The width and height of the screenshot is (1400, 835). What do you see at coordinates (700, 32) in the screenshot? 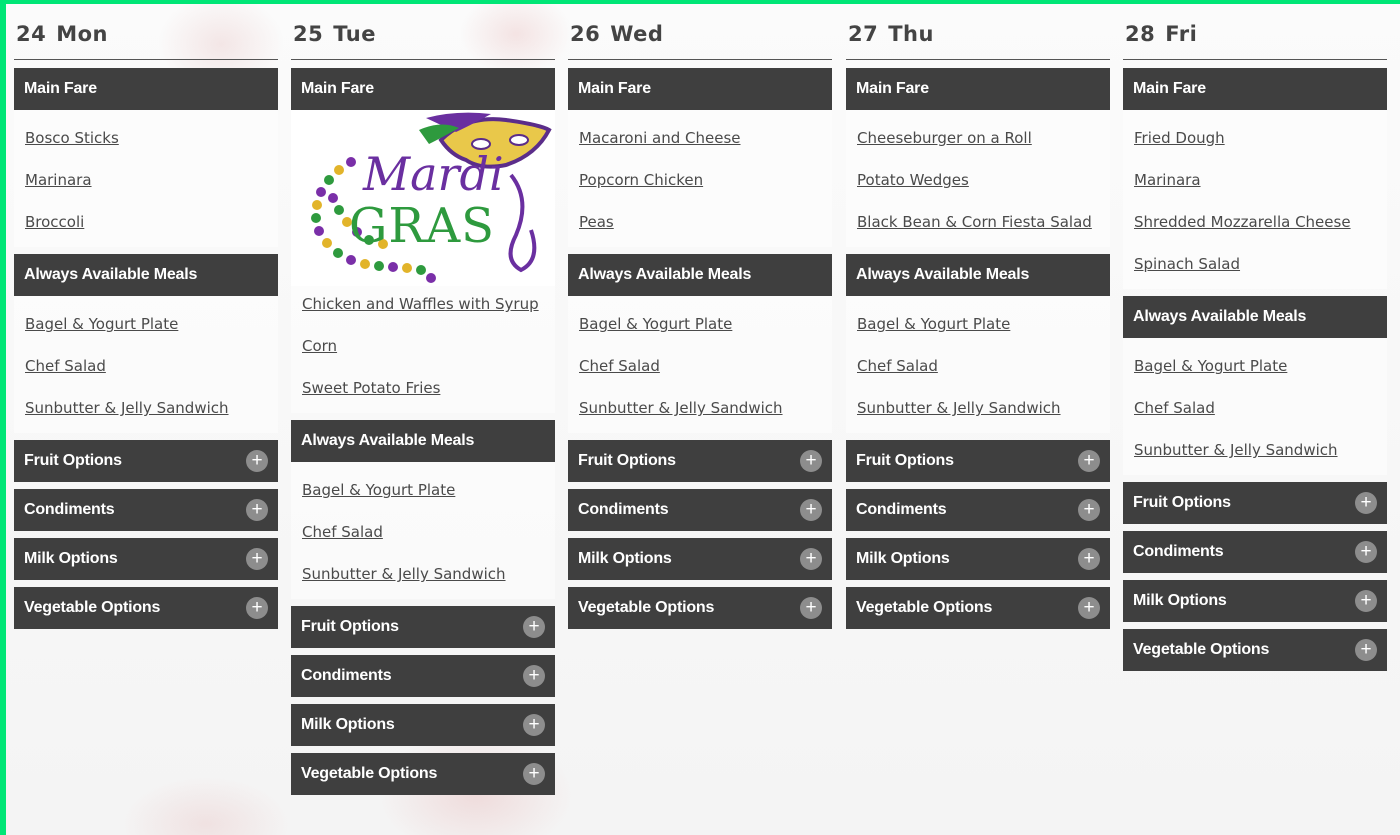
I see `day-header: 26 Wed` at bounding box center [700, 32].